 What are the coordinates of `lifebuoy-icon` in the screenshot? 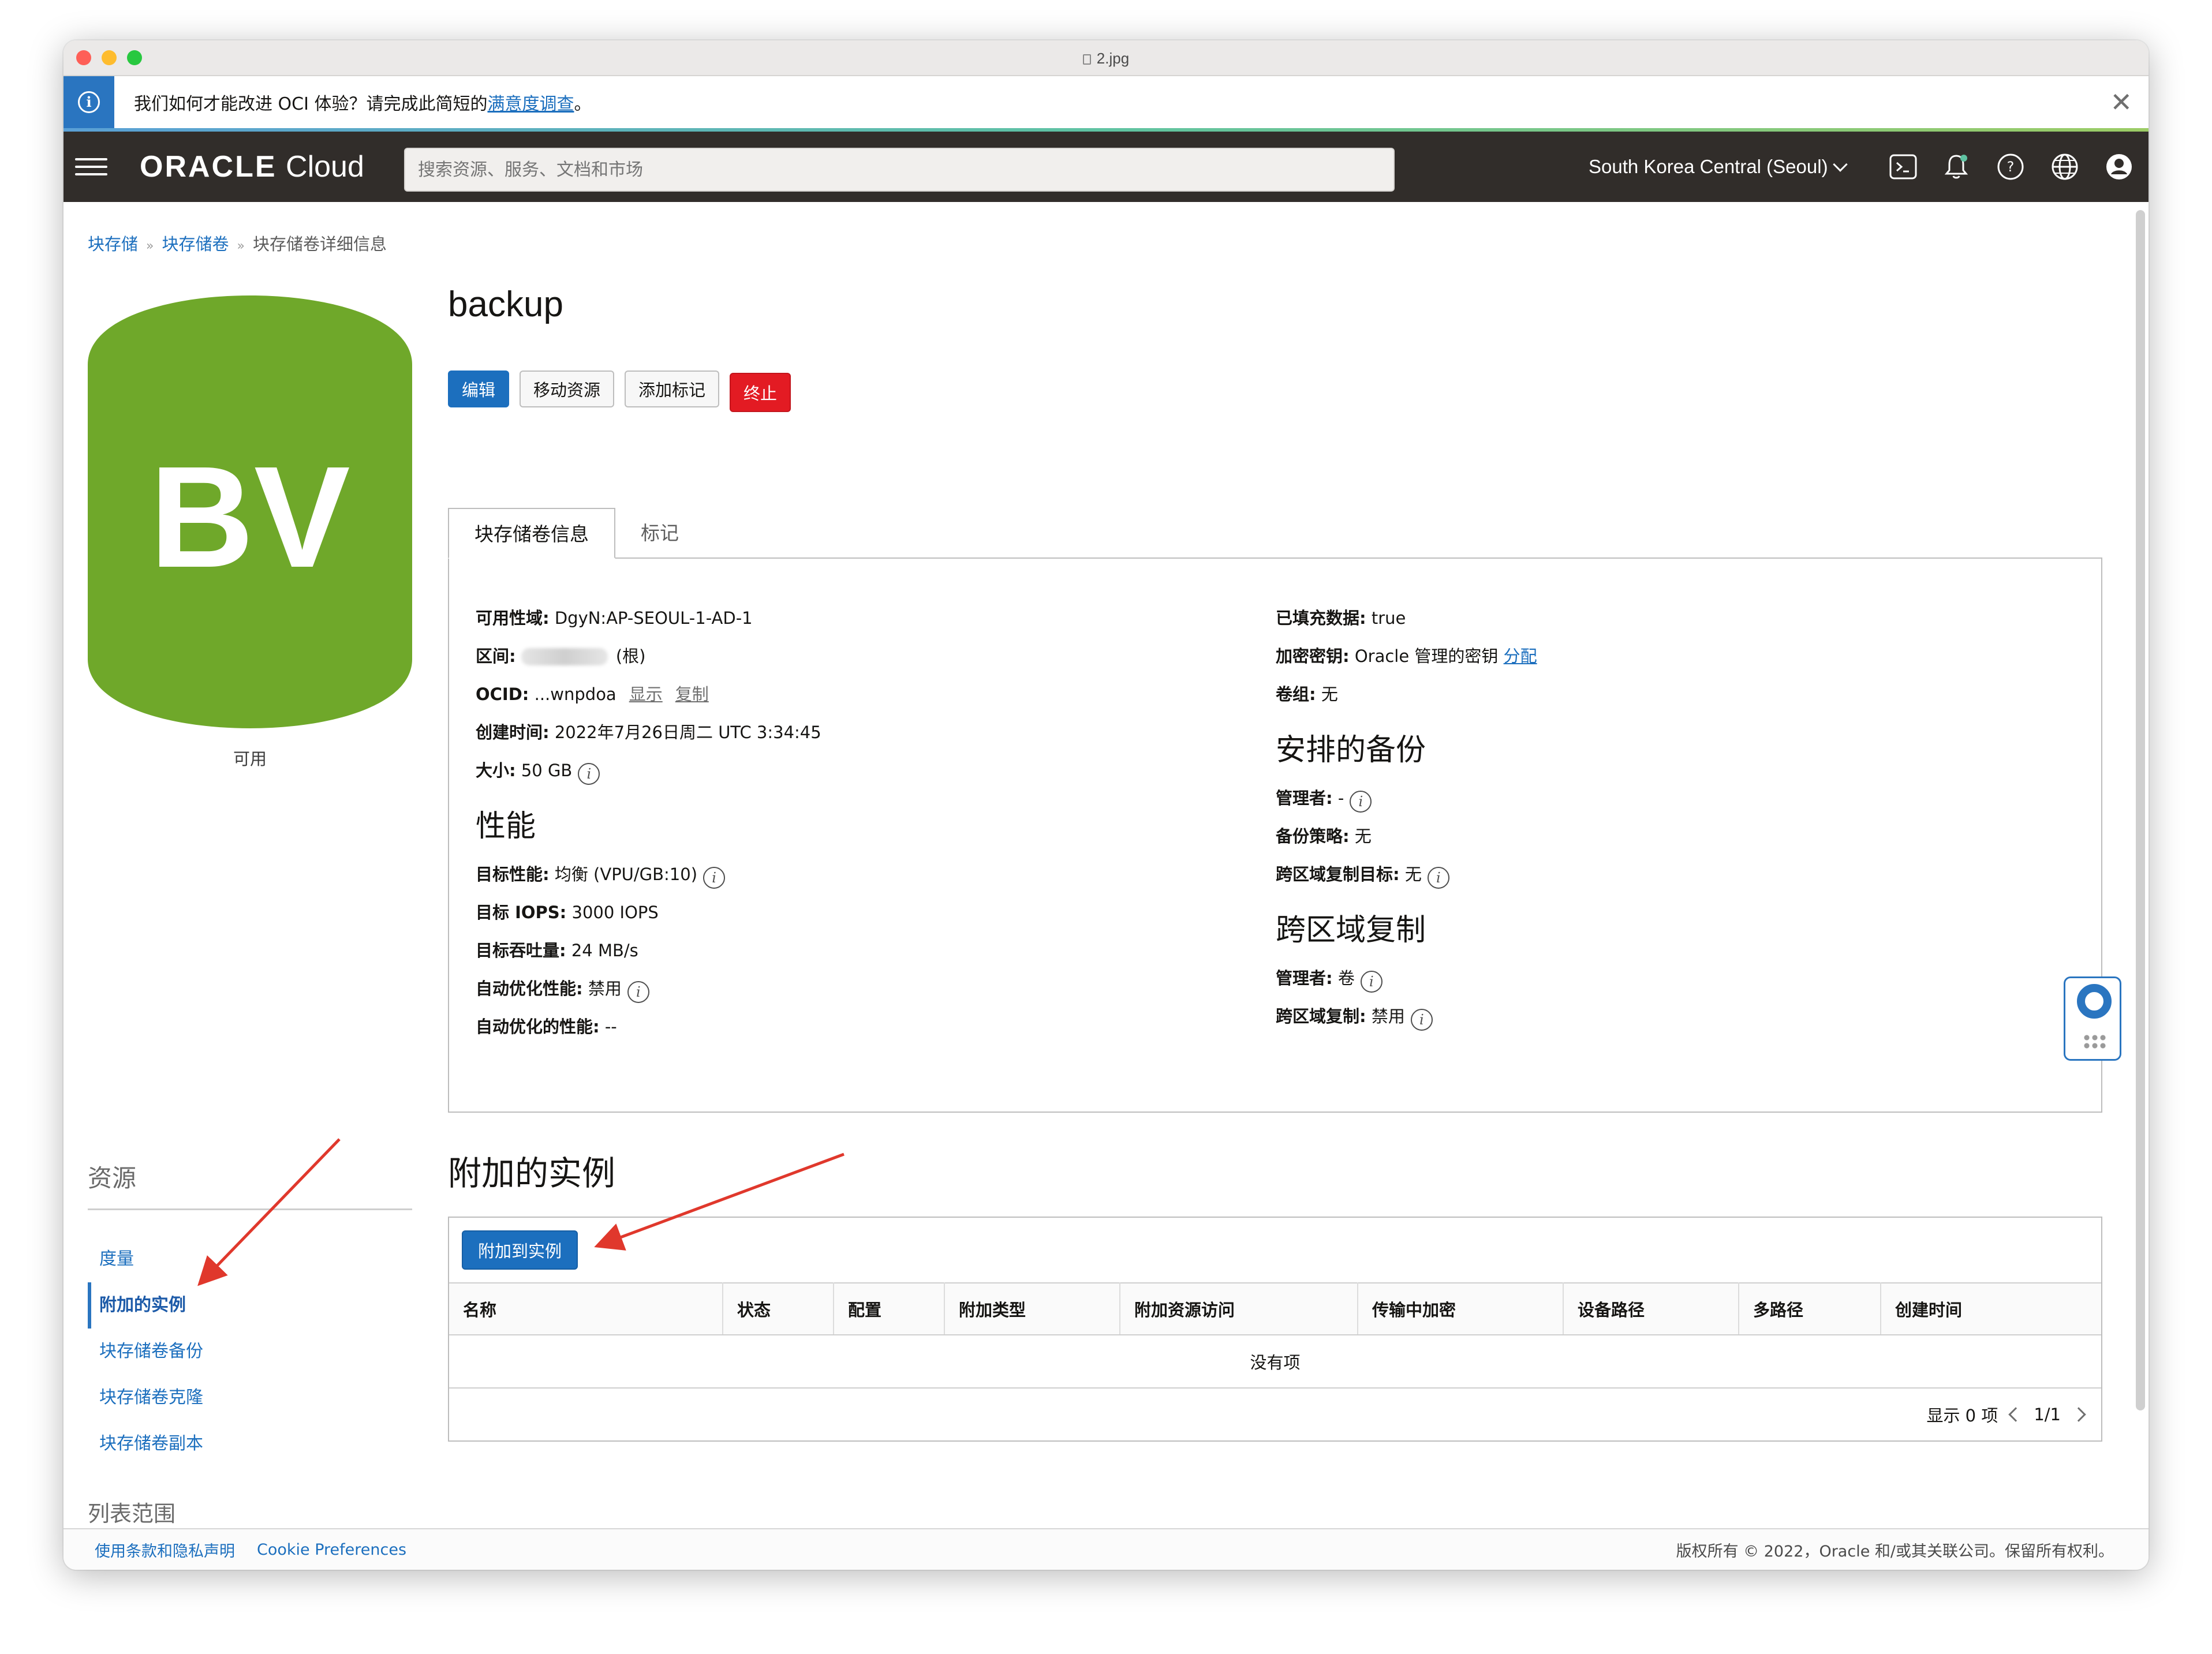 It's located at (2095, 1001).